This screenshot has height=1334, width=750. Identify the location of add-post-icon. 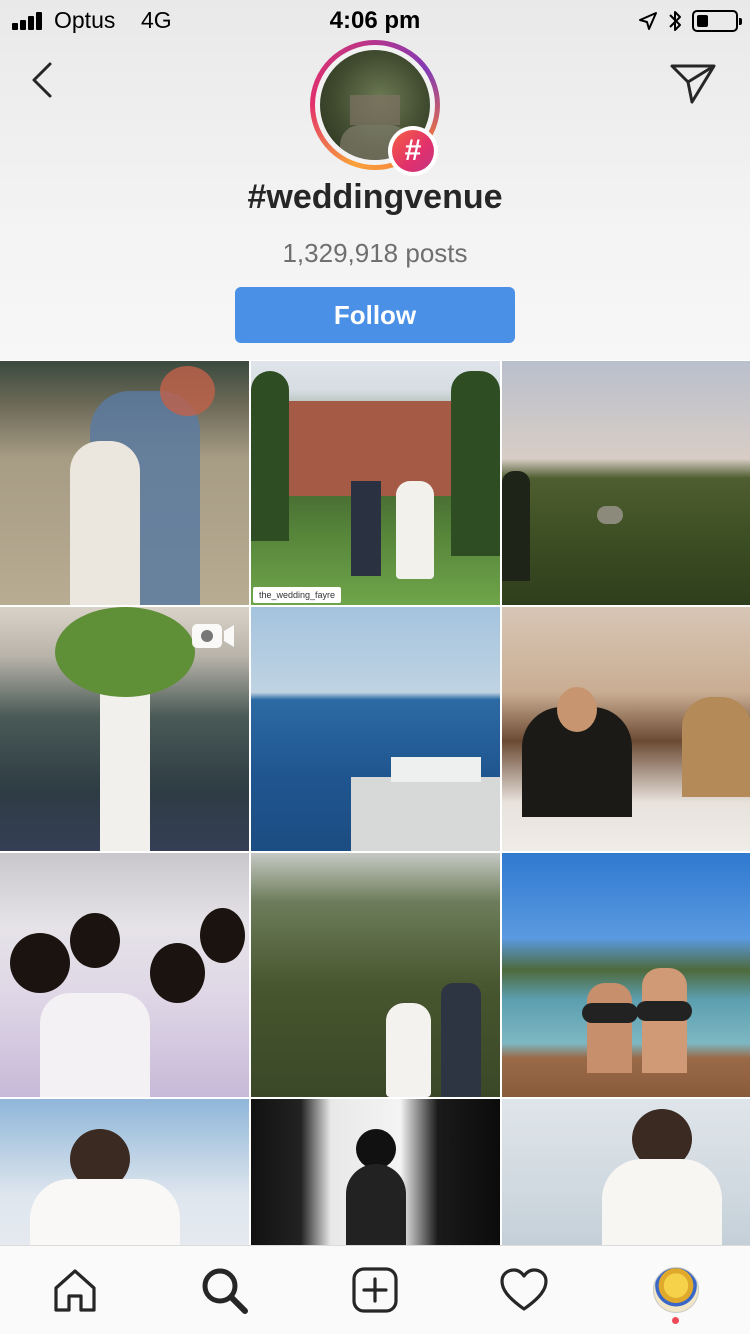
(375, 1290).